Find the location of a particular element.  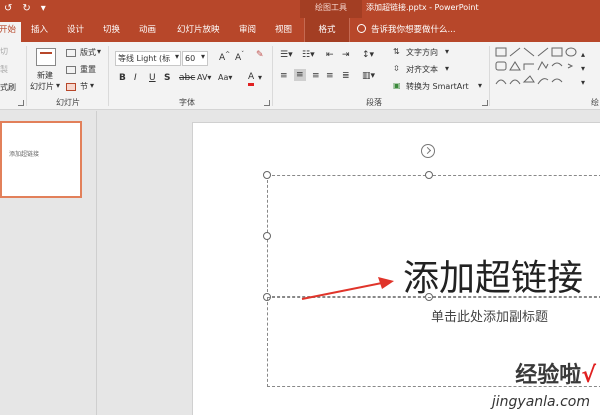

quick-access-toolbar: ↺ ↻ ▾ is located at coordinates (25, 8).